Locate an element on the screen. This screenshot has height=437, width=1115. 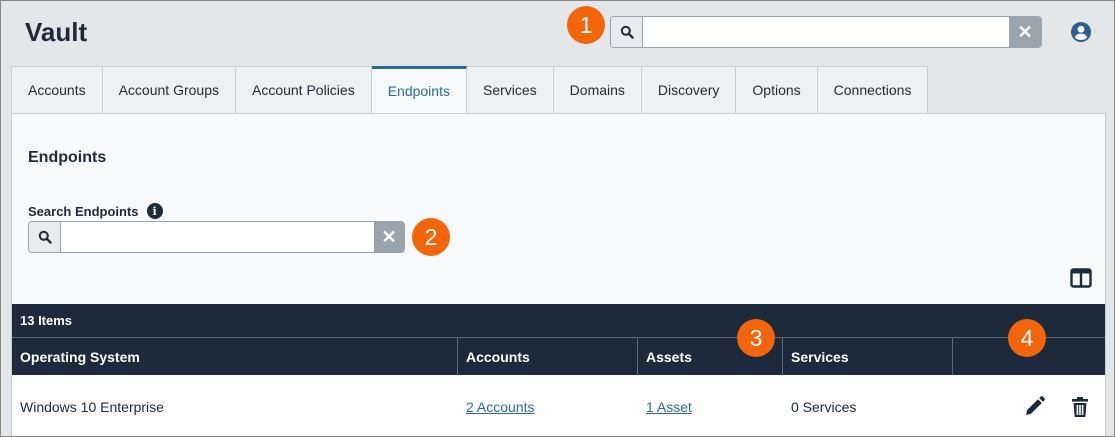
endpoint-search: ✕ is located at coordinates (216, 237).